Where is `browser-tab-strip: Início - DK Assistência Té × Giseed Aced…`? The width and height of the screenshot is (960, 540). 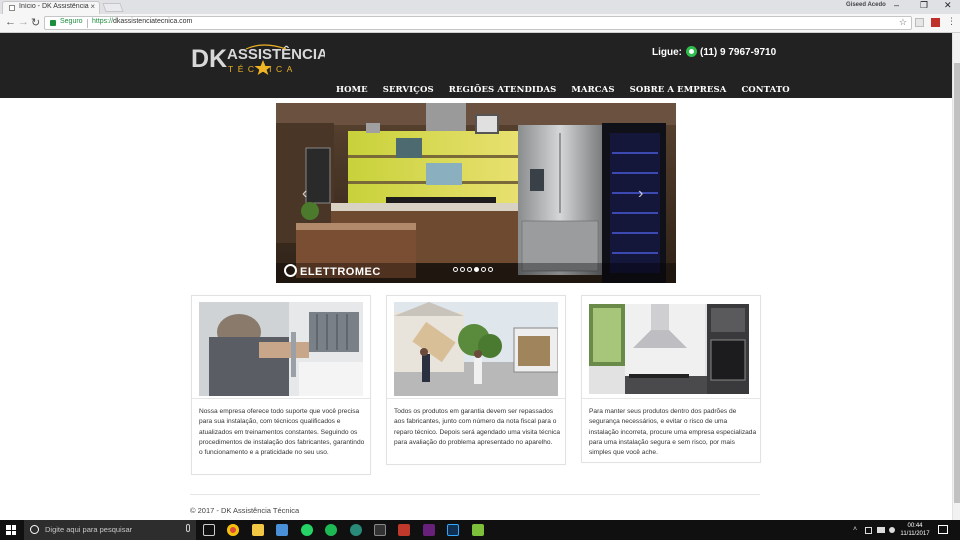 browser-tab-strip: Início - DK Assistência Té × Giseed Aced… is located at coordinates (480, 7).